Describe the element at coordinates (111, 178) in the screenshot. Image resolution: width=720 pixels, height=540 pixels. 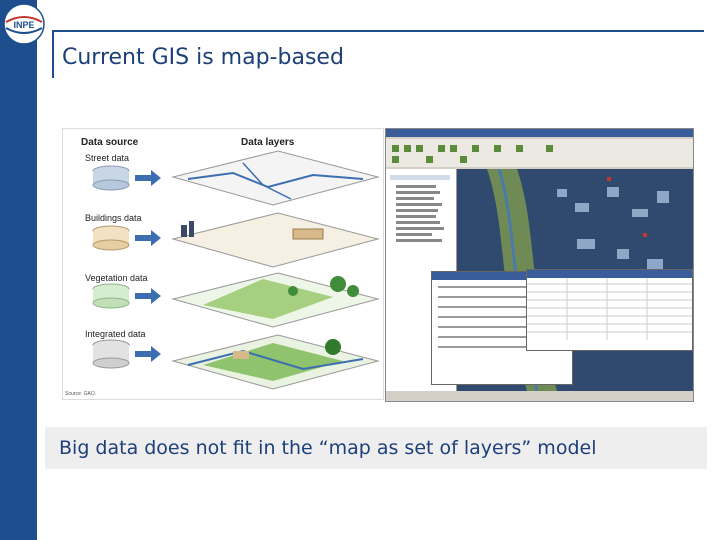
I see `database-icon-street` at that location.